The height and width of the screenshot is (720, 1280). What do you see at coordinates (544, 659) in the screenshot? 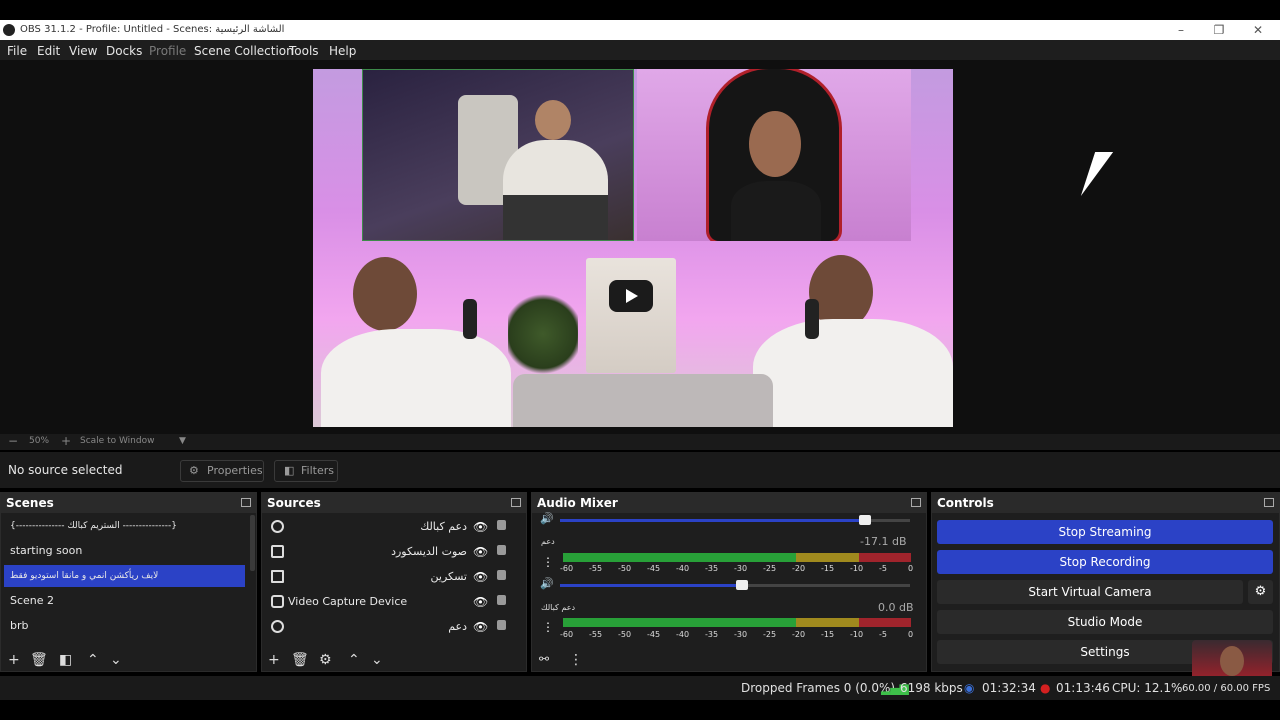
I see `advanced-audio-icon: ⚯` at bounding box center [544, 659].